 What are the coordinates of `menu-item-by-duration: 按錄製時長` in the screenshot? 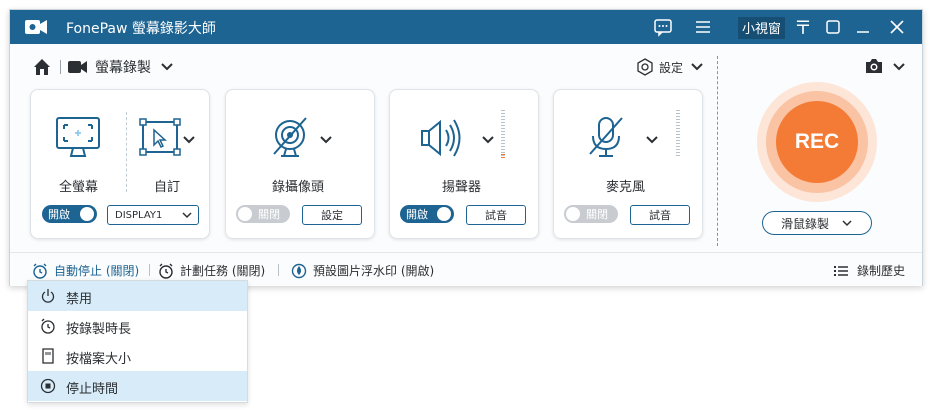 It's located at (137, 326).